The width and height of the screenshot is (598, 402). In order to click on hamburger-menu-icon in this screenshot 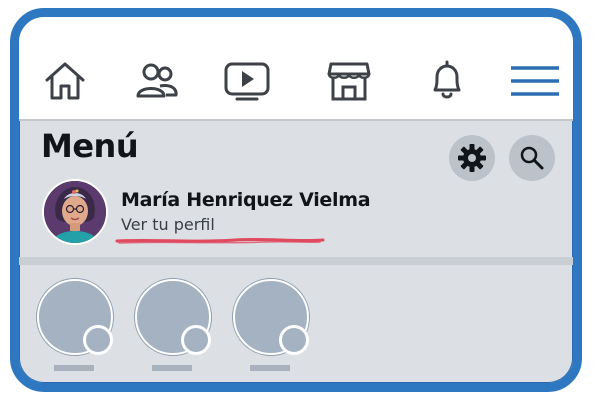, I will do `click(535, 81)`.